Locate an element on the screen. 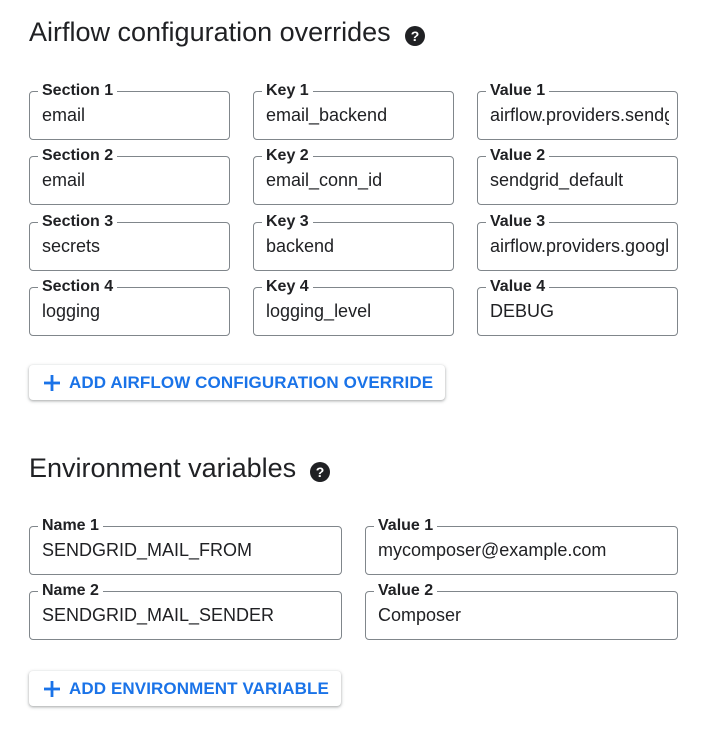 The width and height of the screenshot is (712, 735). add-airflow-override-button: ADD AIRFLOW CONFIGURATION OVERRIDE is located at coordinates (237, 382).